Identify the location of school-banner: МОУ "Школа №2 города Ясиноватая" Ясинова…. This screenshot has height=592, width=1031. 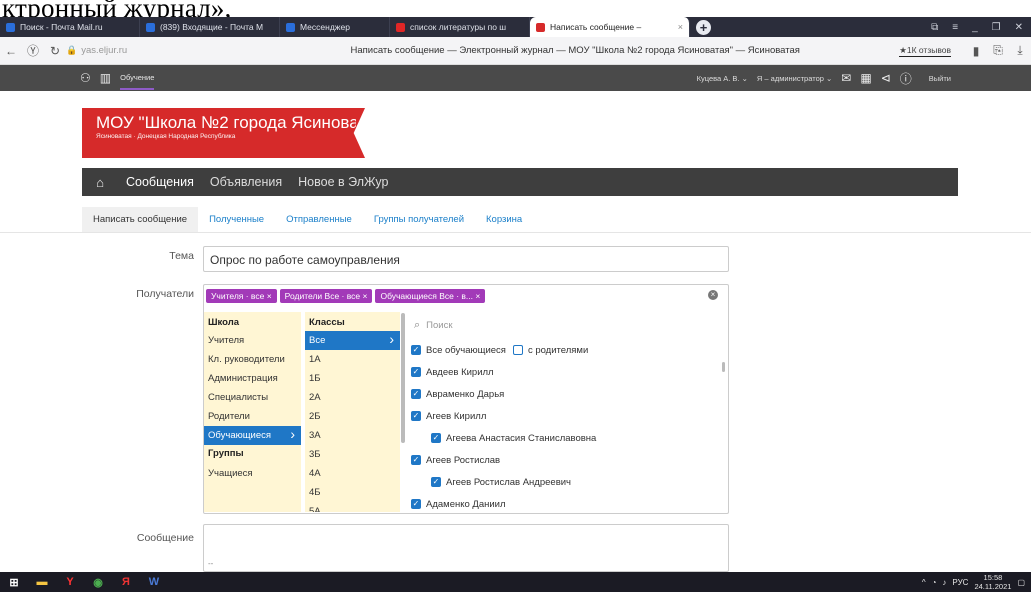
(223, 133).